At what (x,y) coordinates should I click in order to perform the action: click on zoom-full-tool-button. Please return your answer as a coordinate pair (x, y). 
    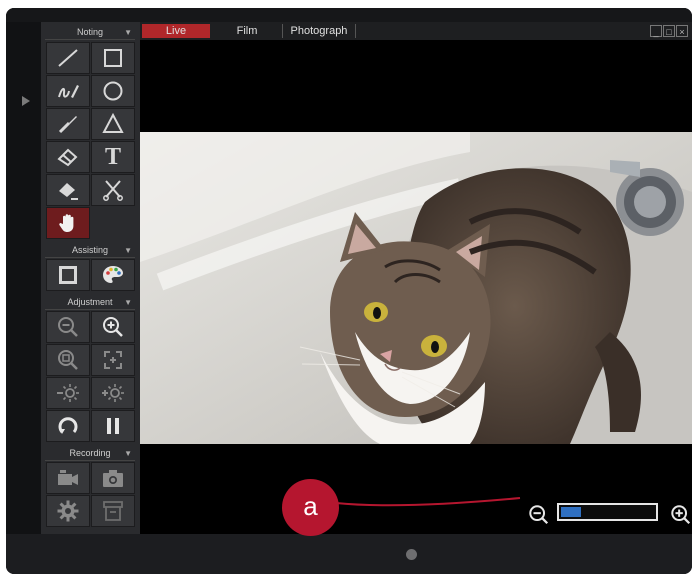
    Looking at the image, I should click on (113, 360).